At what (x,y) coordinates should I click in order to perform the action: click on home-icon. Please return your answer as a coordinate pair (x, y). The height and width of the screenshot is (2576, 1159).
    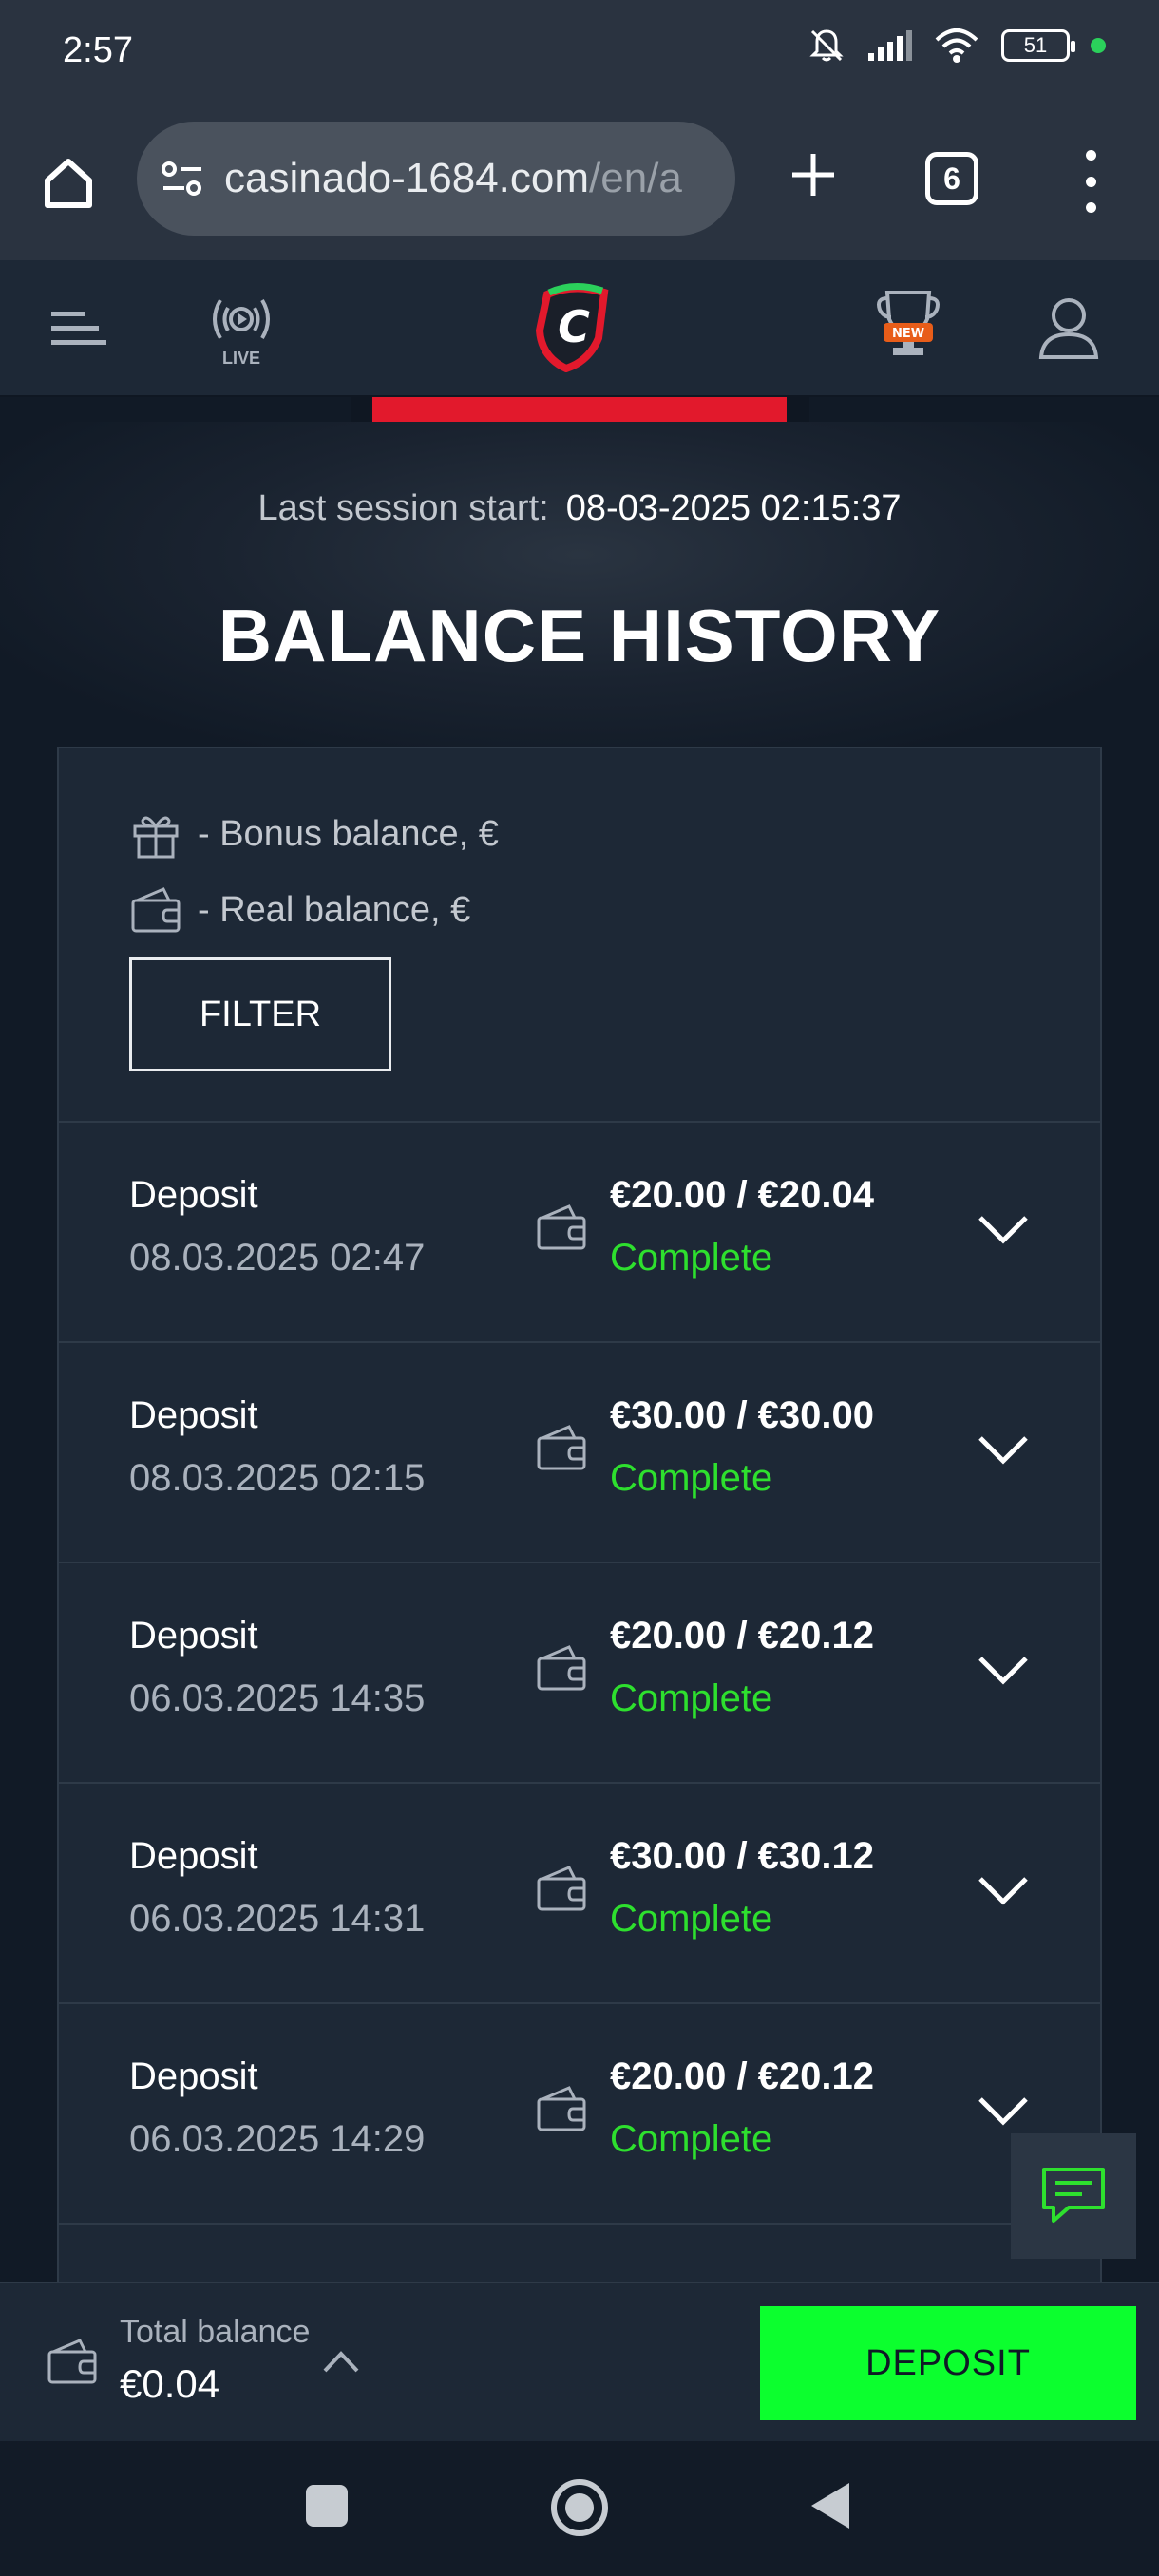
    Looking at the image, I should click on (68, 183).